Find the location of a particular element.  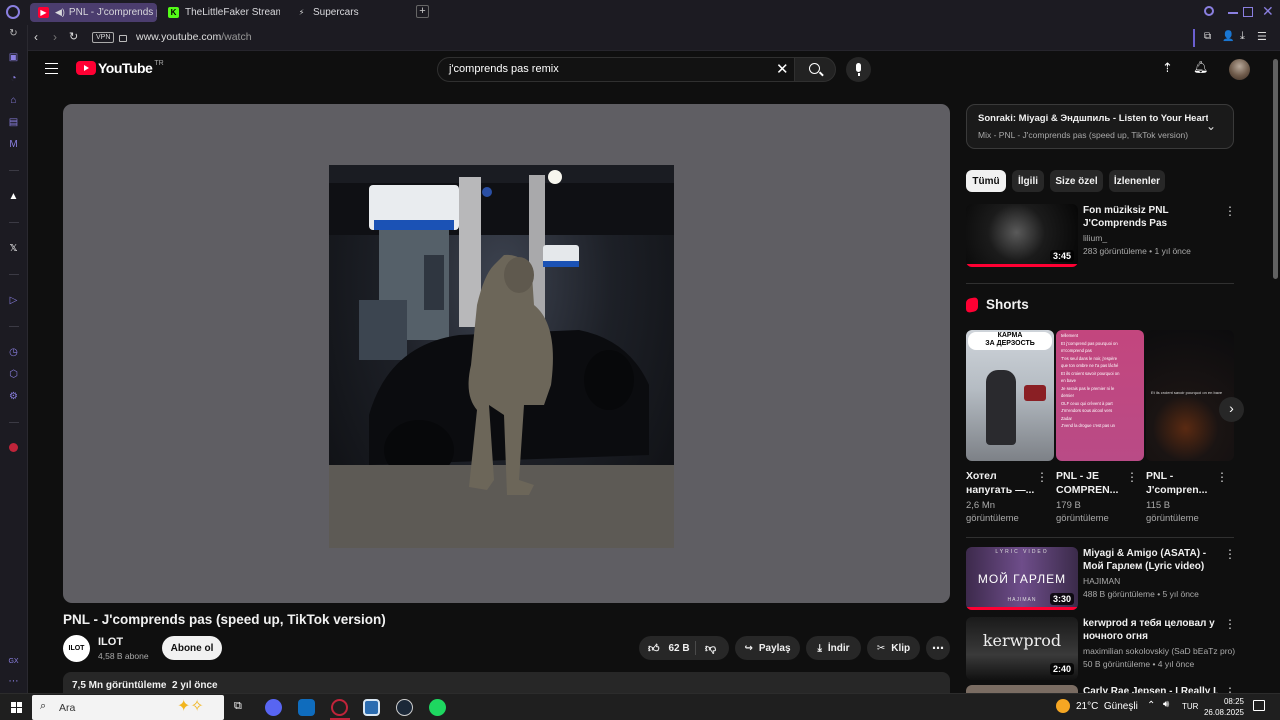

scrollbar-thumb is located at coordinates (1275, 169).